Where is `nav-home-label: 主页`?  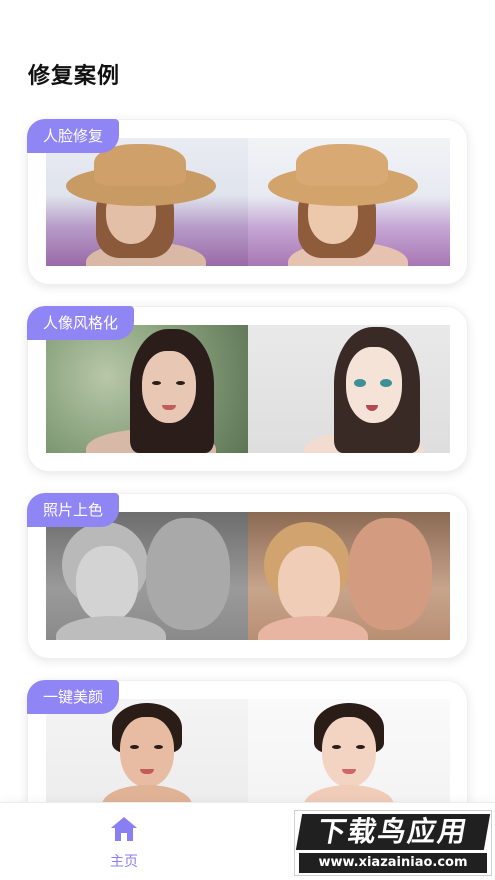
nav-home-label: 主页 is located at coordinates (124, 862).